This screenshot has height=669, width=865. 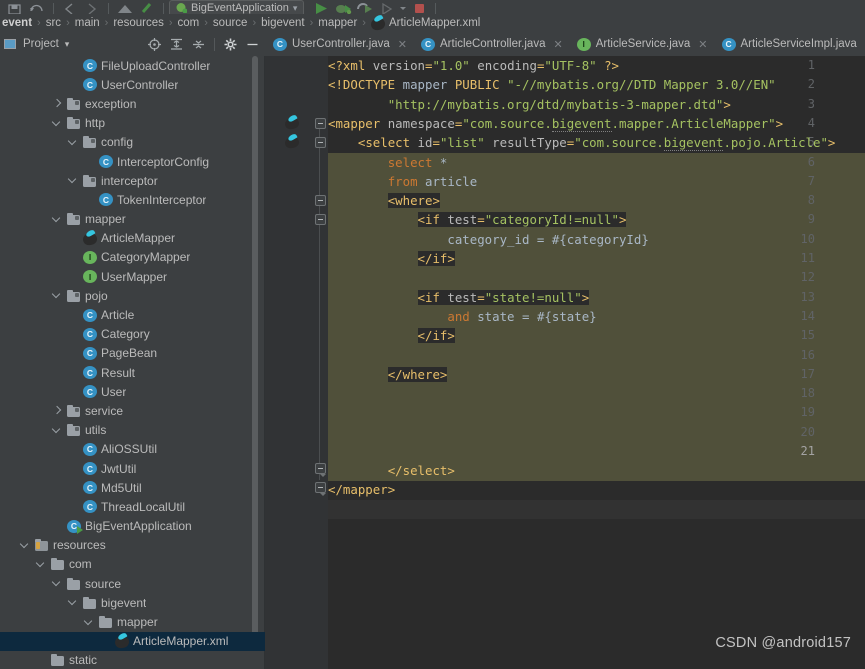 I want to click on tree-item: C Result, so click(x=132, y=372).